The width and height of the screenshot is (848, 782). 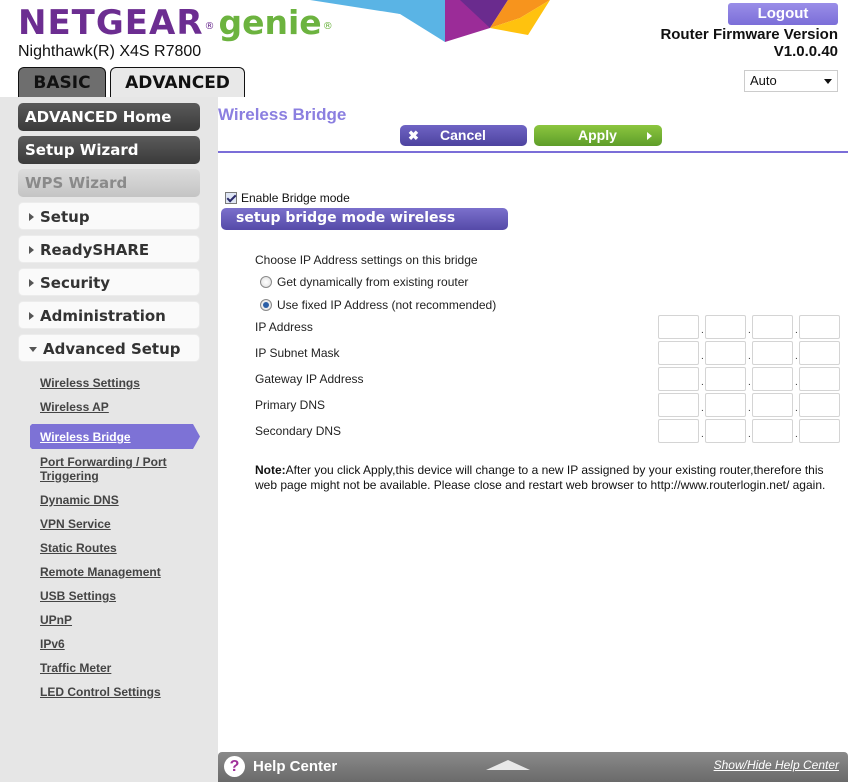 I want to click on subnet-mask-row: IP Subnet Mask . . ., so click(x=547, y=353).